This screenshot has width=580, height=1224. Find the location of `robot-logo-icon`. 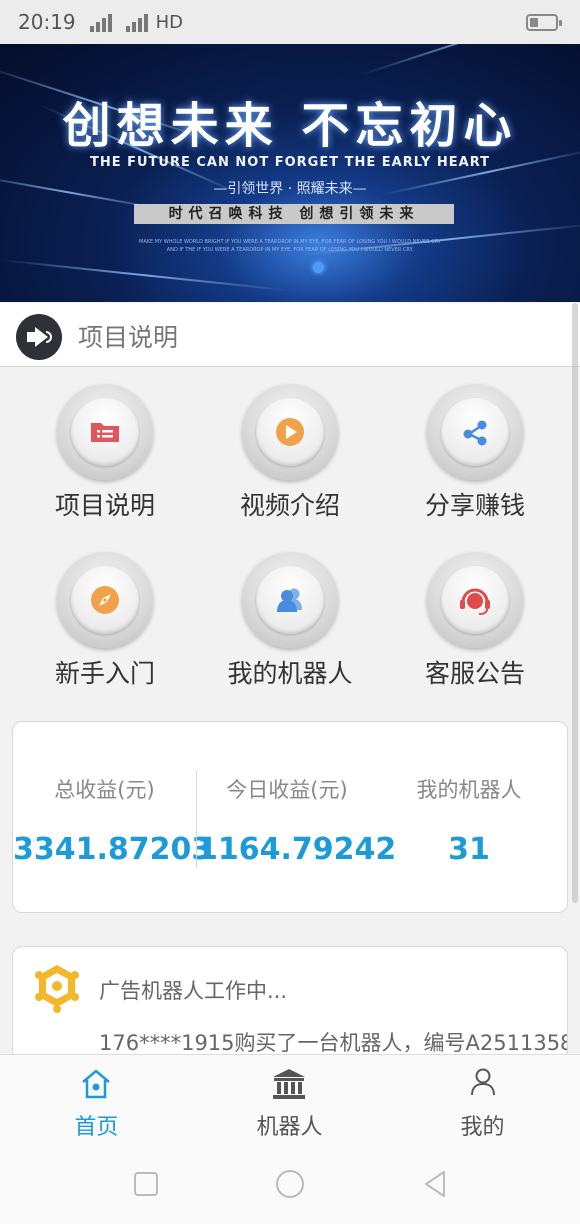

robot-logo-icon is located at coordinates (57, 989).